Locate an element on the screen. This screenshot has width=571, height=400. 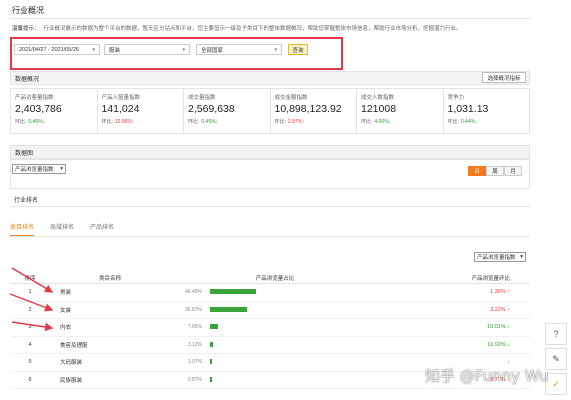
metric-card: 竞争力 1,031.13 环比: 0.44%↓ is located at coordinates (487, 111).